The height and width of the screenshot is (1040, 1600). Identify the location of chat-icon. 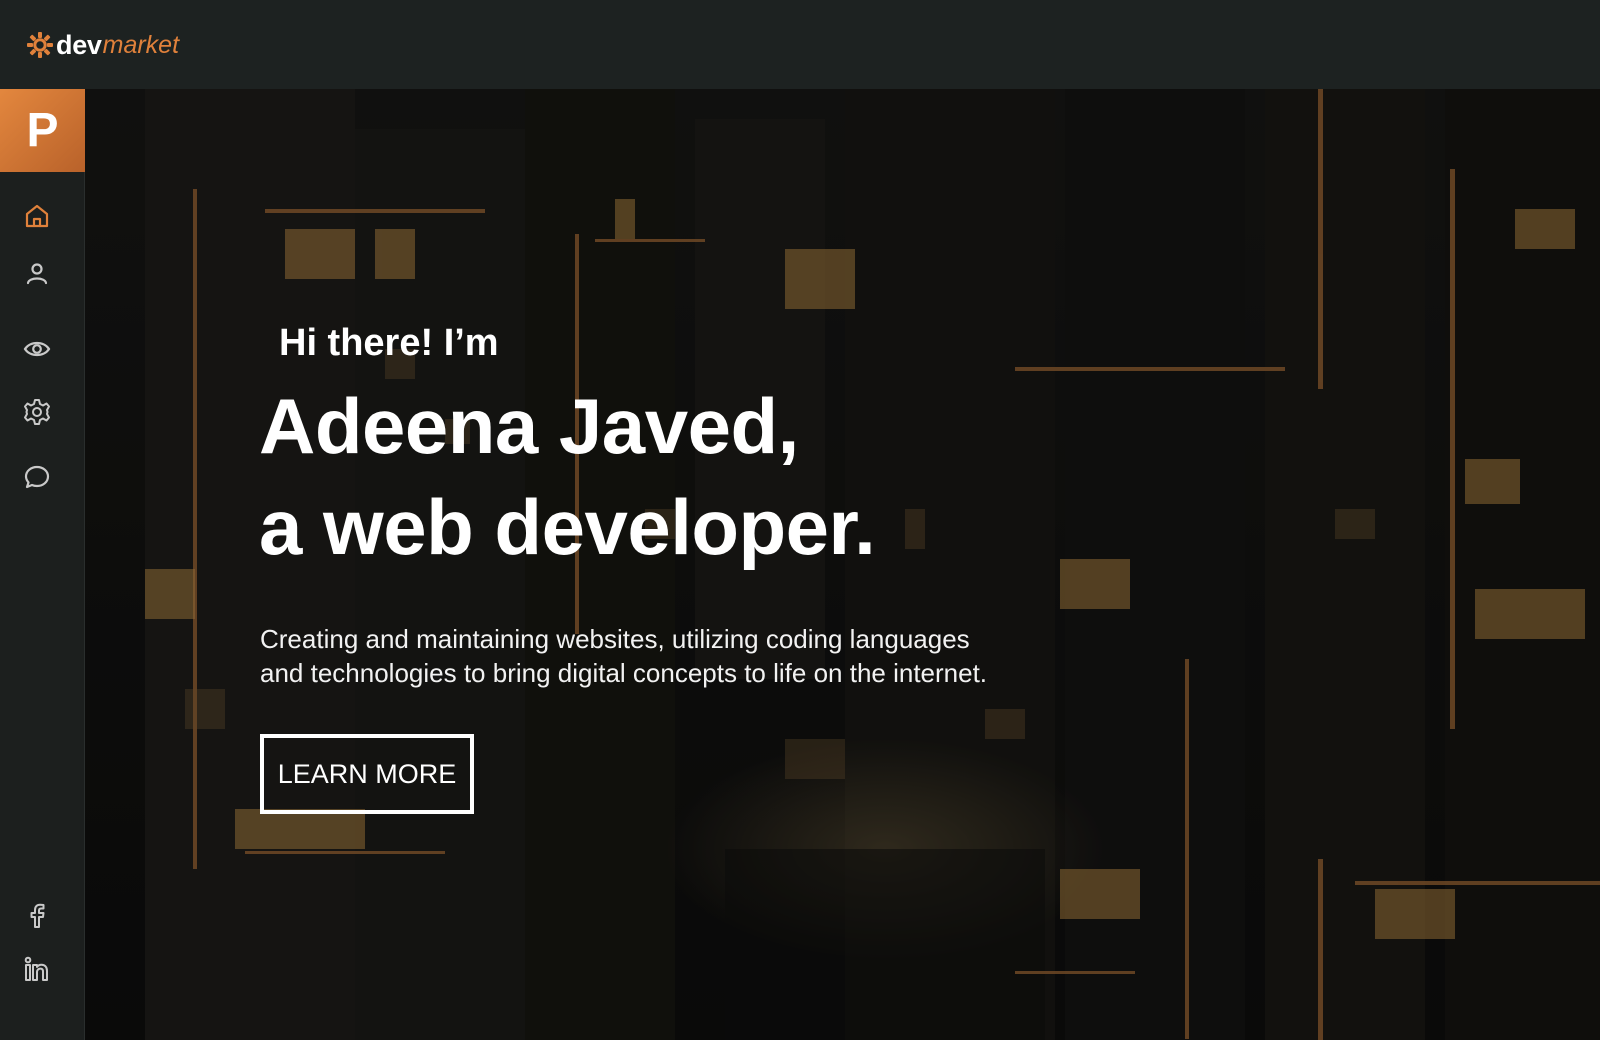
(37, 477).